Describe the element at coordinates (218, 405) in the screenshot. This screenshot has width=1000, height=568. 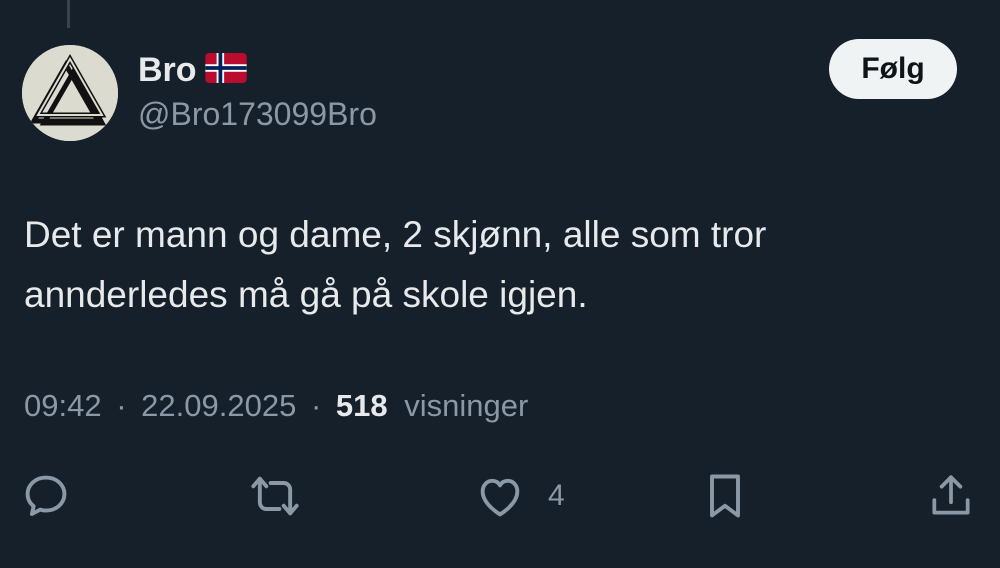
I see `tweet-date: 22.09.2025` at that location.